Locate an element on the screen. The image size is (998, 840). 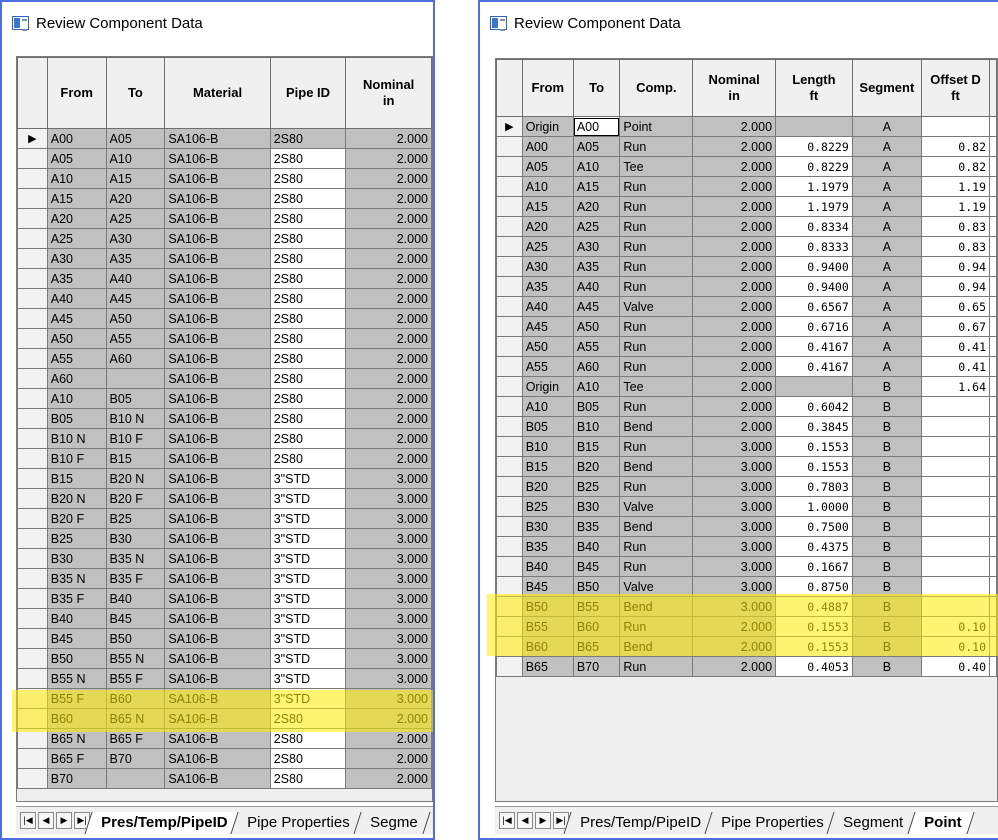
cell-offset-d: 0.65 is located at coordinates (955, 306).